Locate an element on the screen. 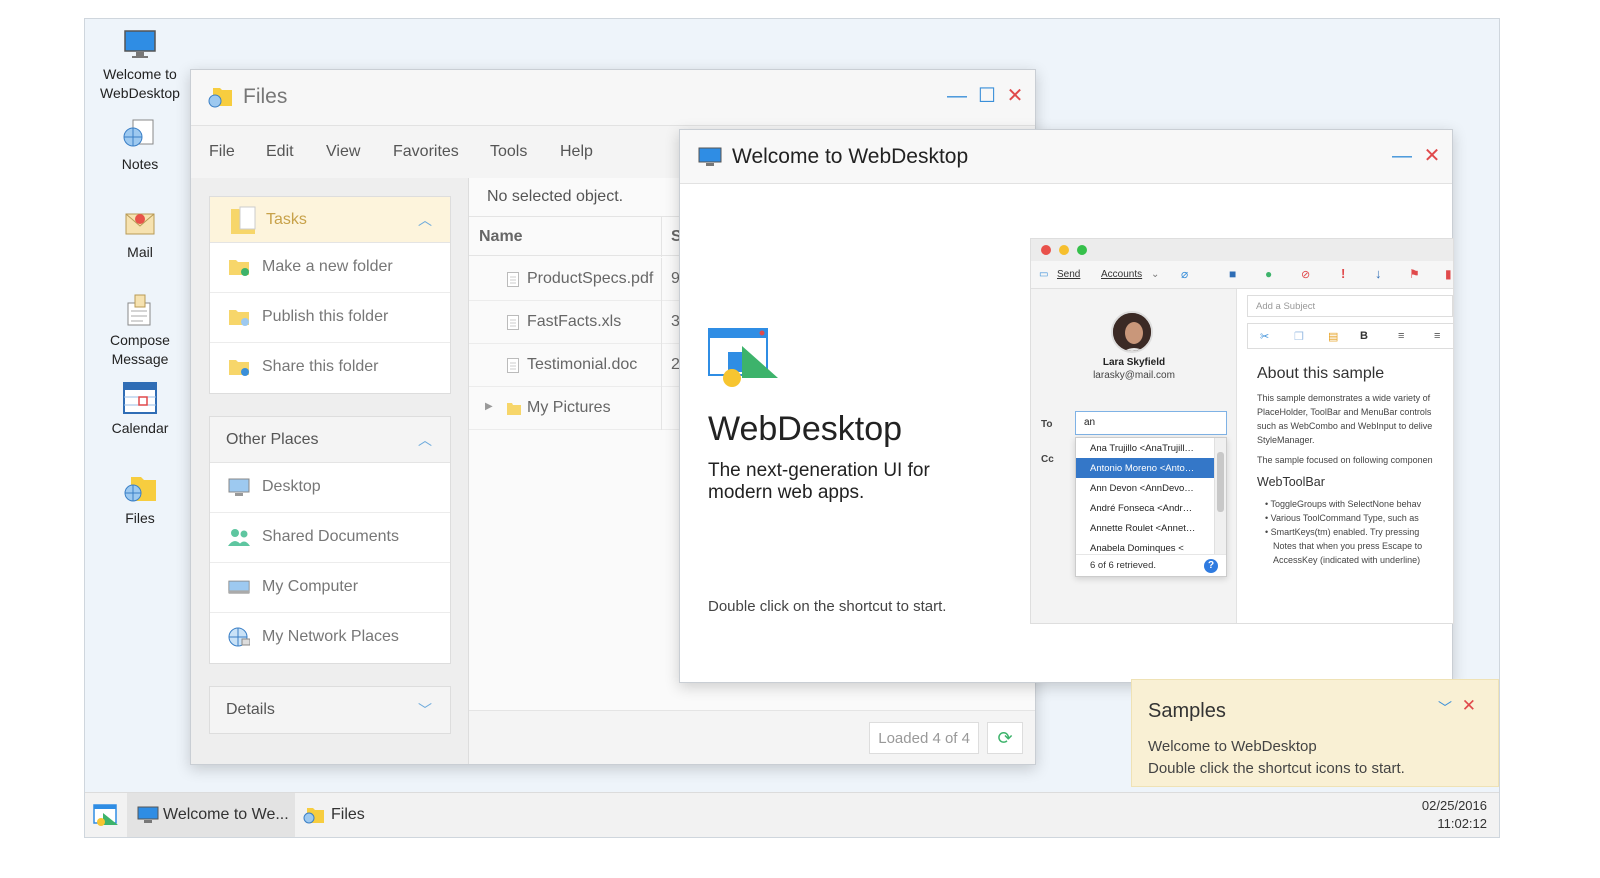 This screenshot has width=1600, height=878. send-button: Send is located at coordinates (1068, 274).